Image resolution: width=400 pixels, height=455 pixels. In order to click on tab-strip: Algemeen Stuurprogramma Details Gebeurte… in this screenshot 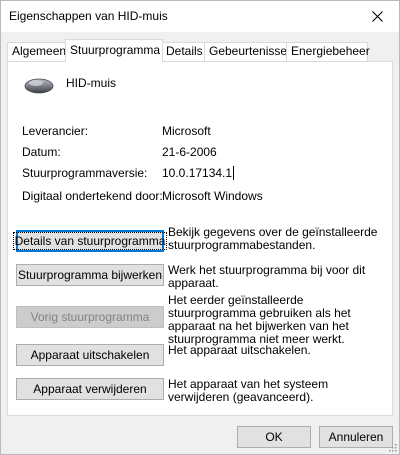, I will do `click(200, 50)`.